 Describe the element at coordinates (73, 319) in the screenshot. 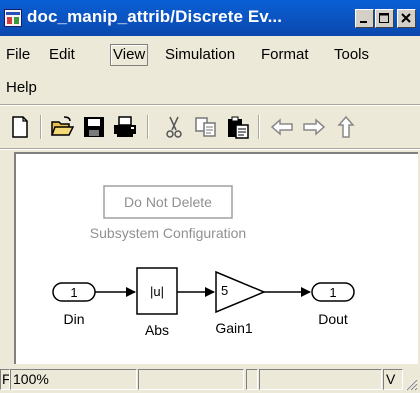

I see `inport-name: Din` at that location.